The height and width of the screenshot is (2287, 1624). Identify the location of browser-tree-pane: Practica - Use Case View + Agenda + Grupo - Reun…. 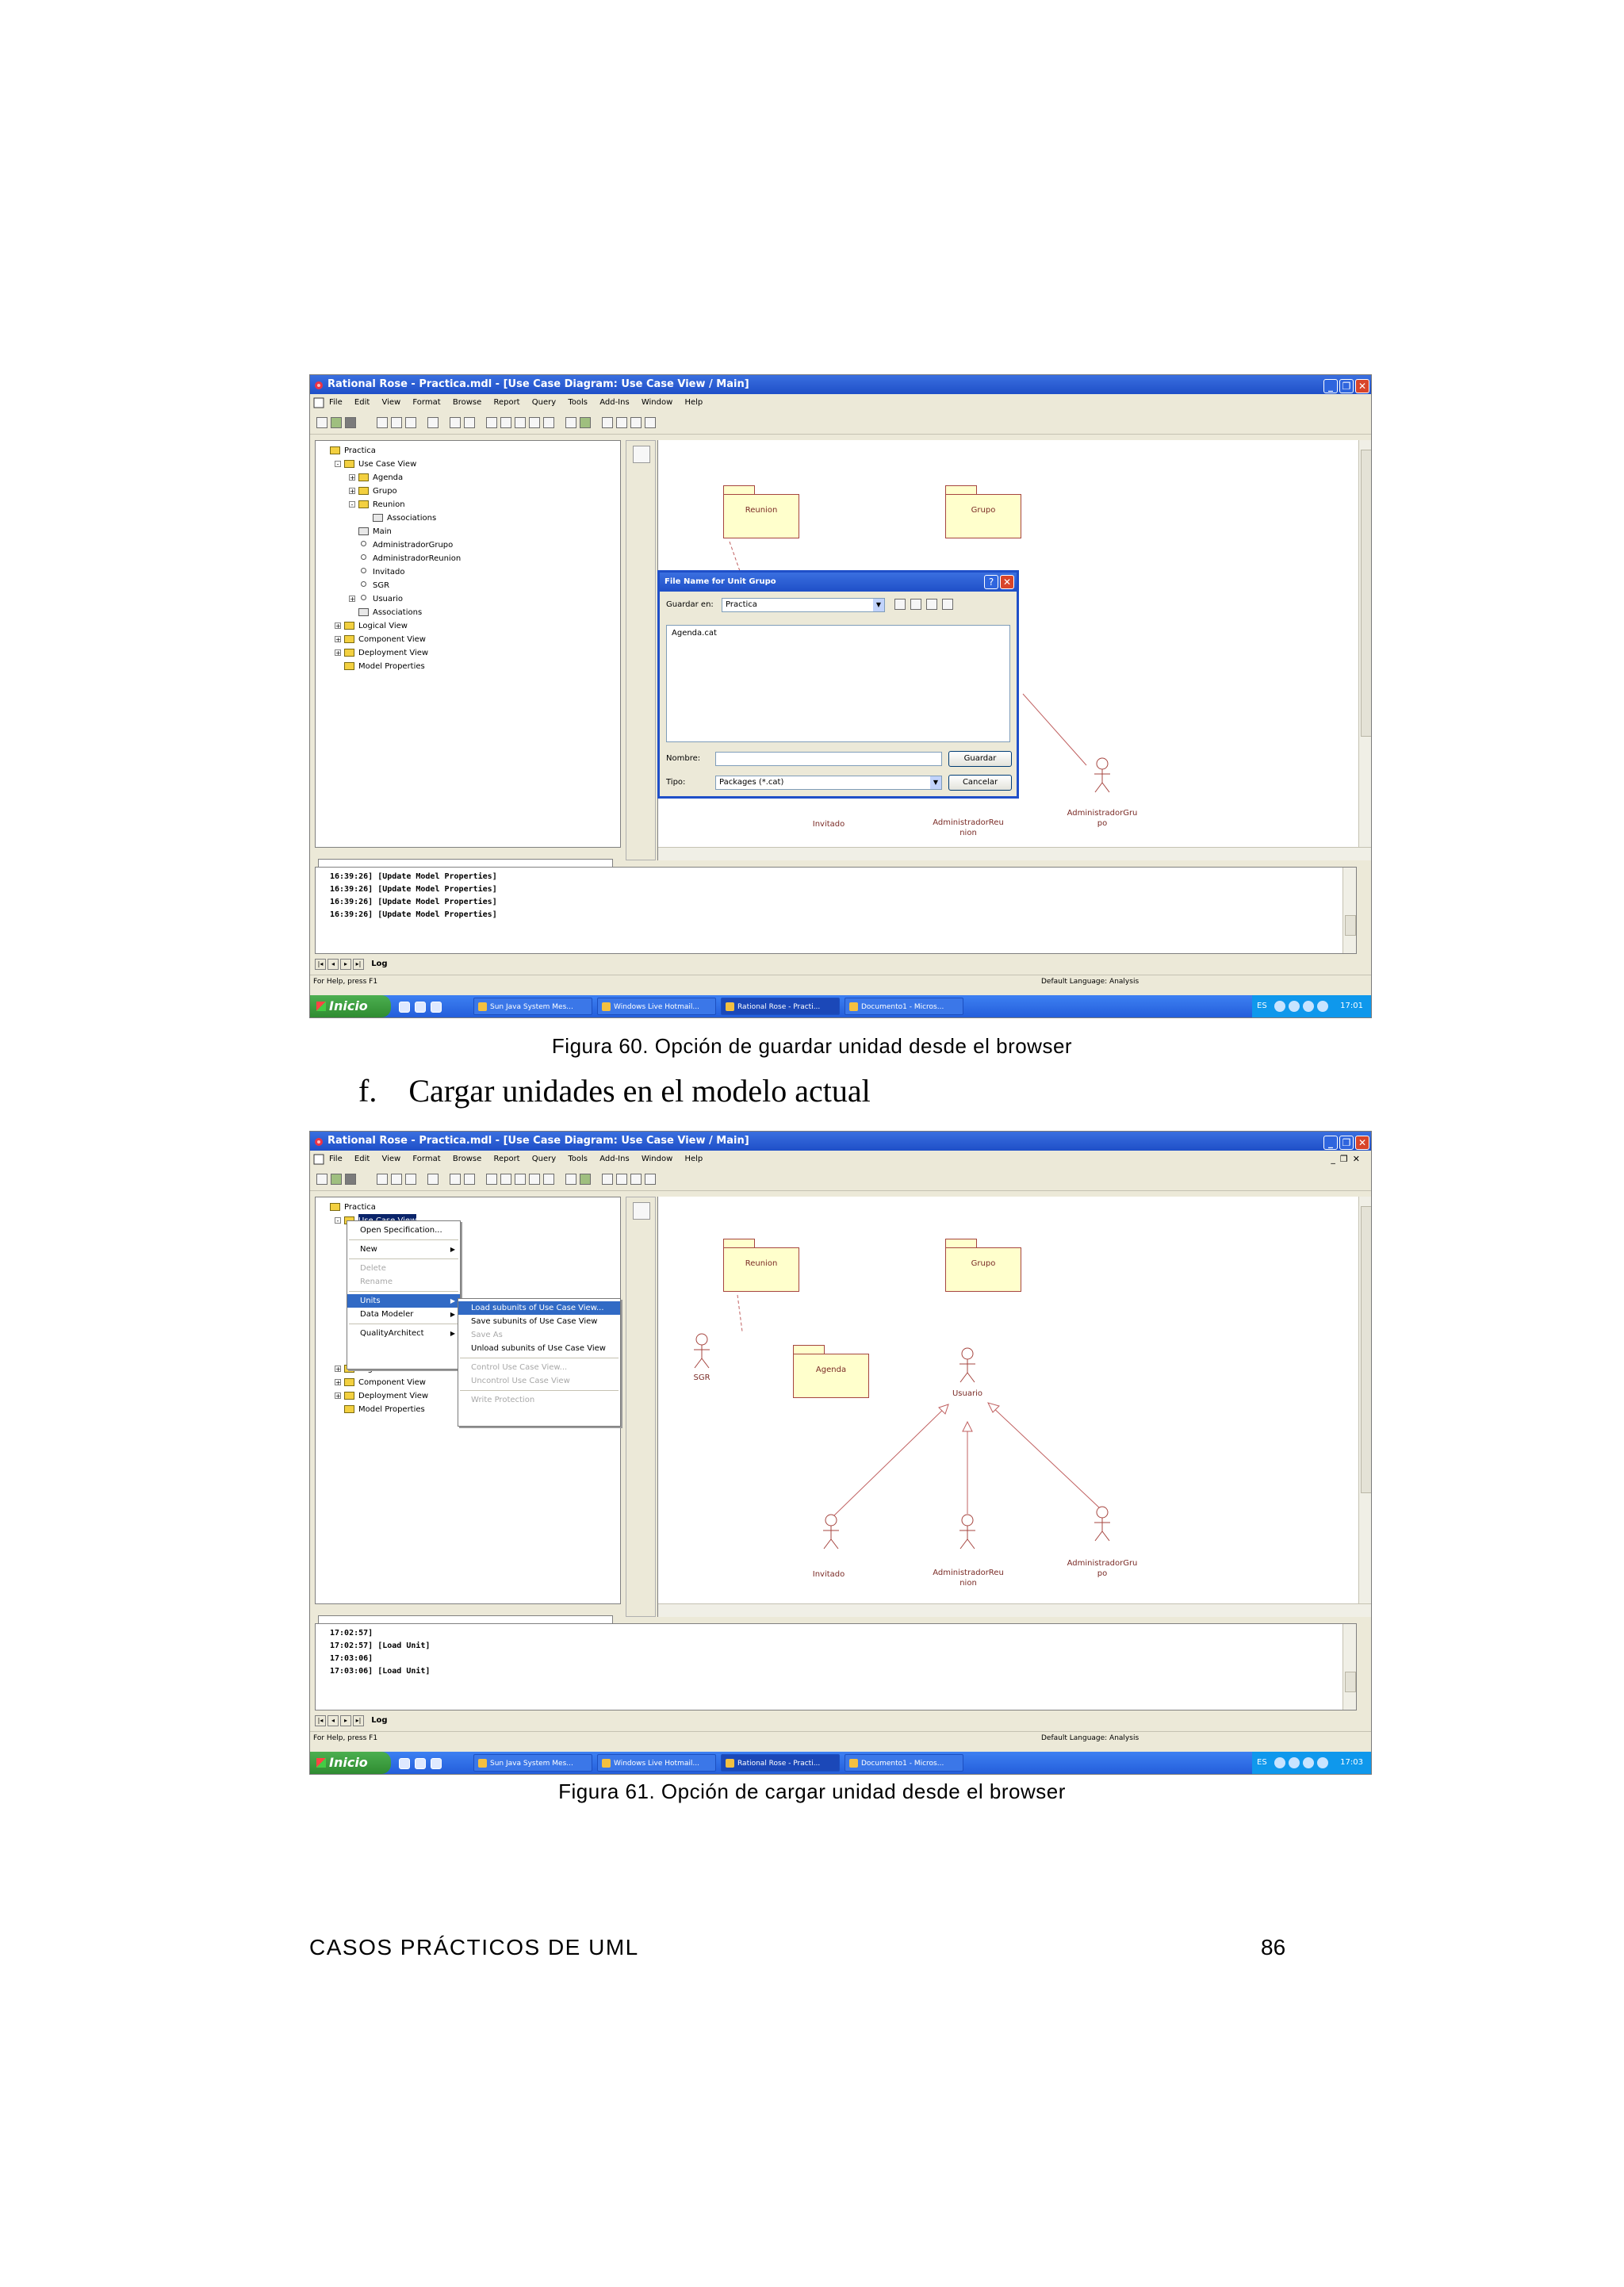
(468, 644).